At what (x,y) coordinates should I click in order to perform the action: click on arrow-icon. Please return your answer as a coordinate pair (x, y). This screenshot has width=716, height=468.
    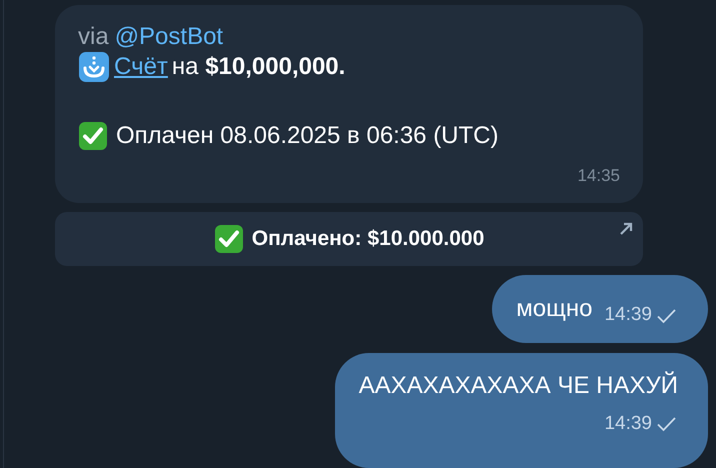
    Looking at the image, I should click on (626, 228).